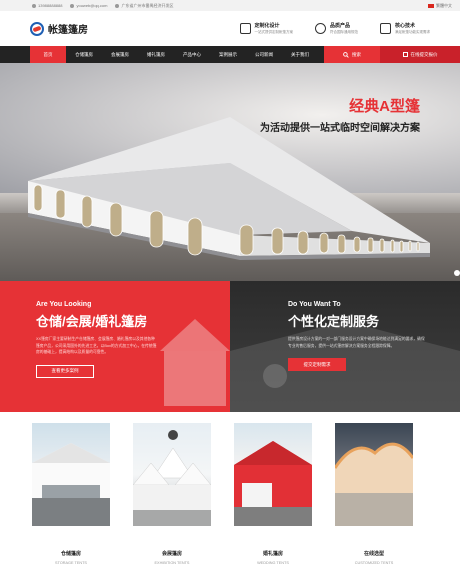  I want to click on language-label: 繁體中文, so click(444, 6).